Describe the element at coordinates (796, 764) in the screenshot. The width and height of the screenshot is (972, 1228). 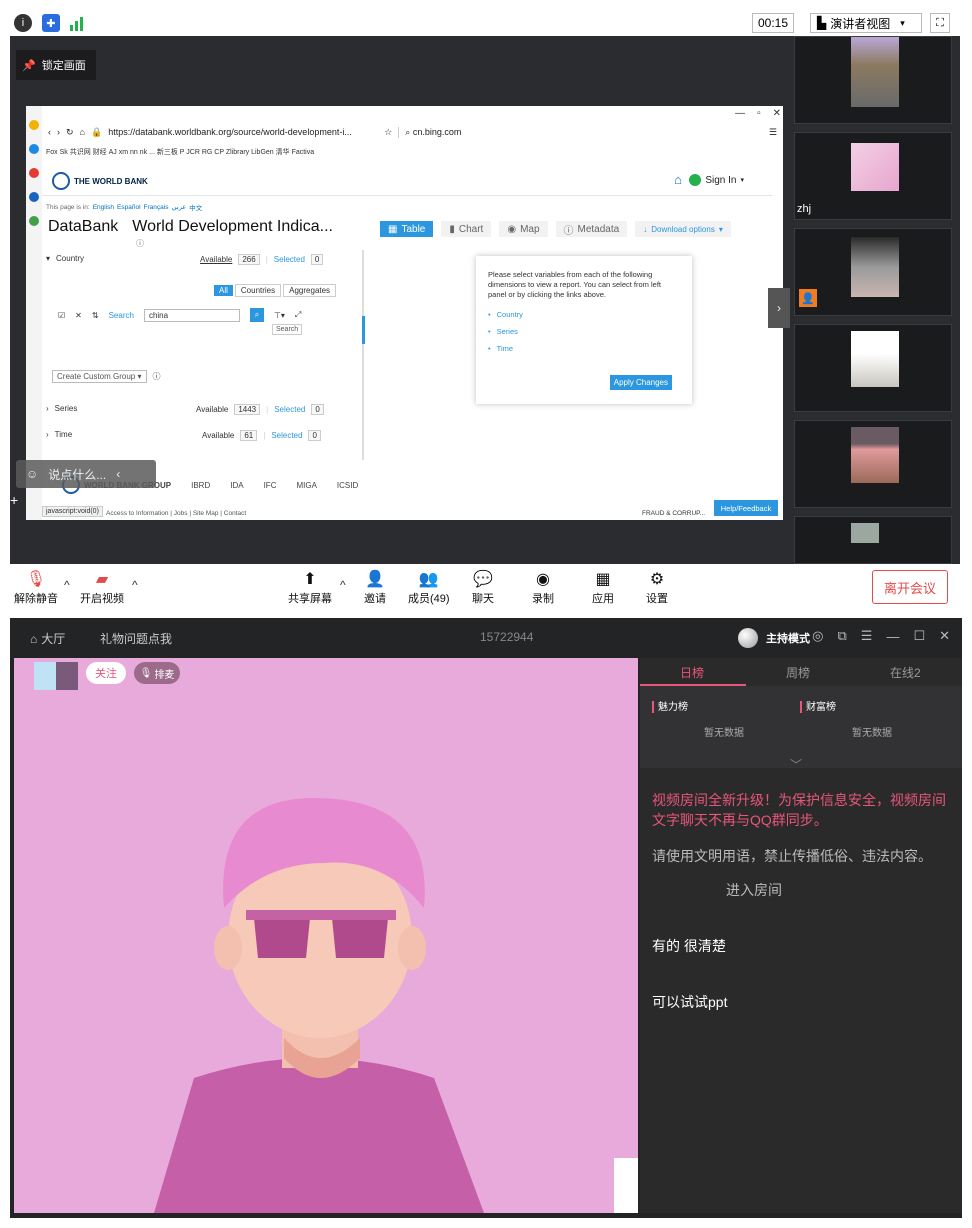
I see `chevron-down-icon: ﹀` at that location.